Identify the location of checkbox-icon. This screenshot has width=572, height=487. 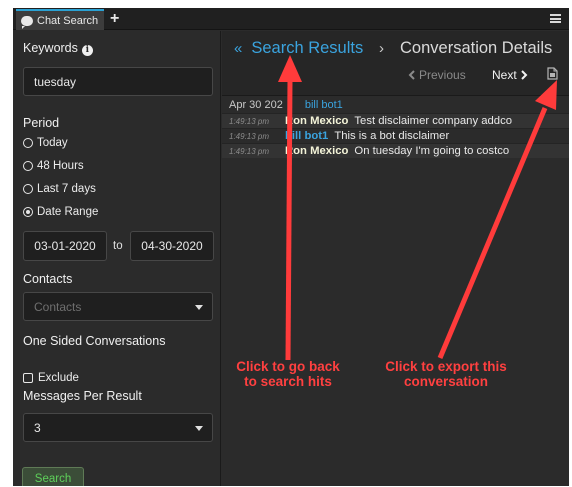
(28, 378).